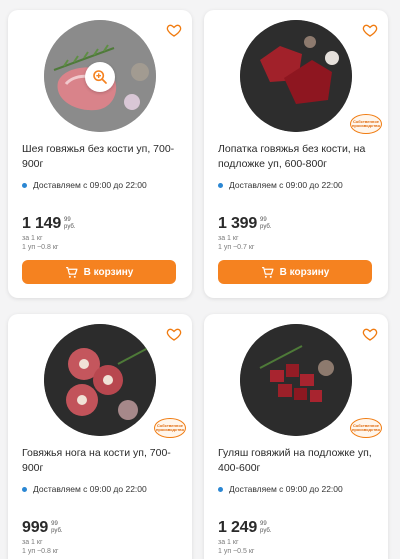  Describe the element at coordinates (236, 551) in the screenshot. I see `package-weight: 1 уп ~0.5 кг` at that location.